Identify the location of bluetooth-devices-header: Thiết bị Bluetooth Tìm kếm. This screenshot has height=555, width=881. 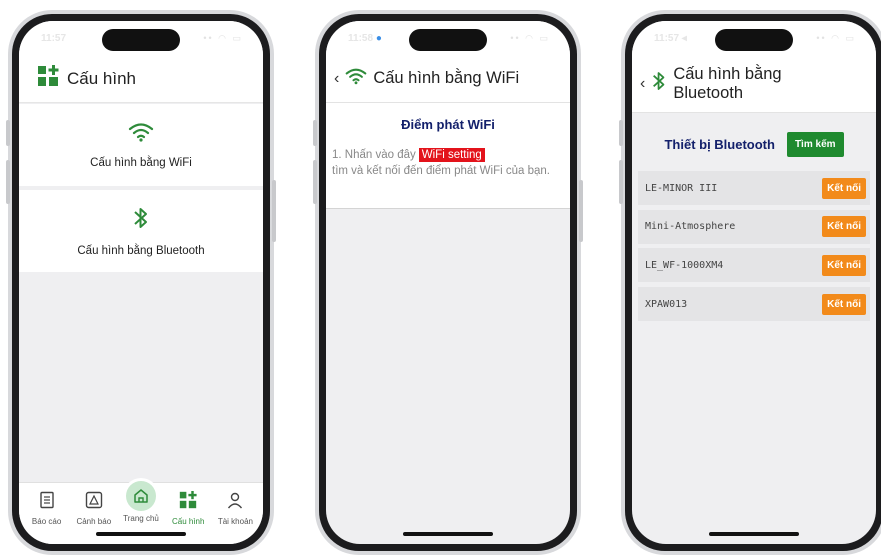
(754, 144).